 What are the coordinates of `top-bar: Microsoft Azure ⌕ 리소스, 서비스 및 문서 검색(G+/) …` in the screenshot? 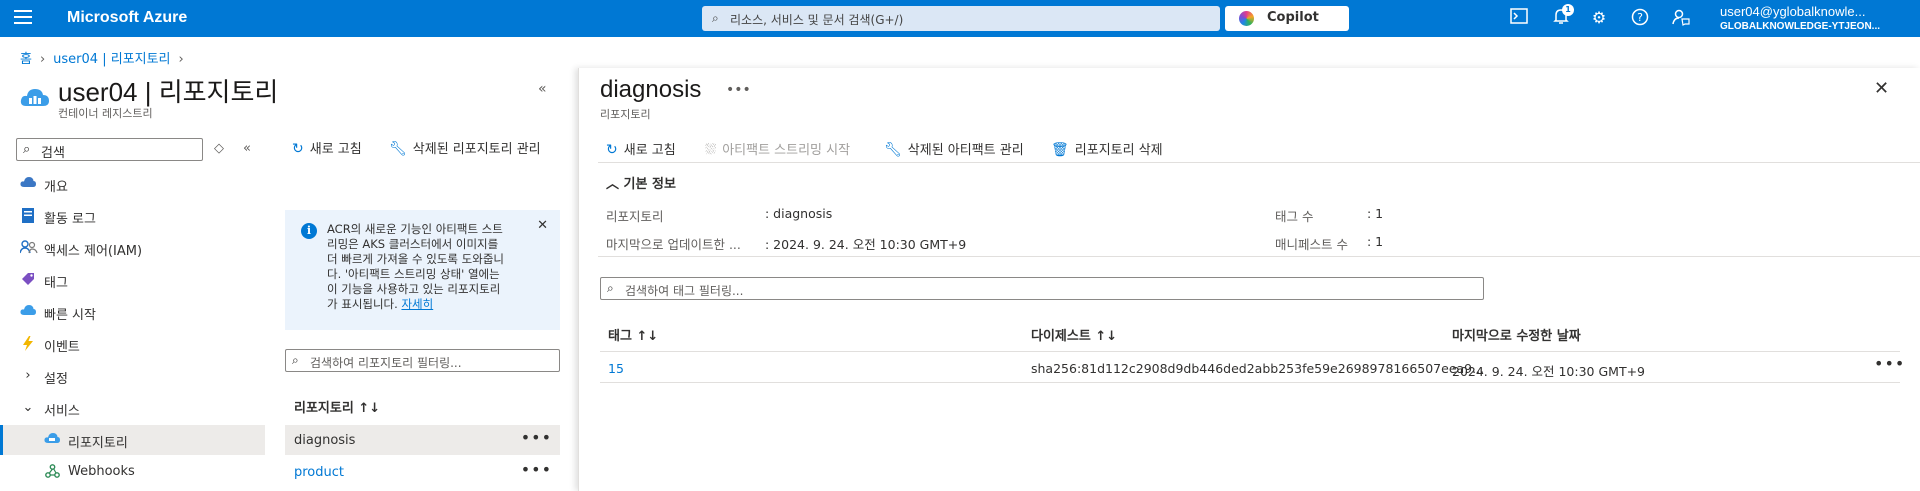 It's located at (960, 18).